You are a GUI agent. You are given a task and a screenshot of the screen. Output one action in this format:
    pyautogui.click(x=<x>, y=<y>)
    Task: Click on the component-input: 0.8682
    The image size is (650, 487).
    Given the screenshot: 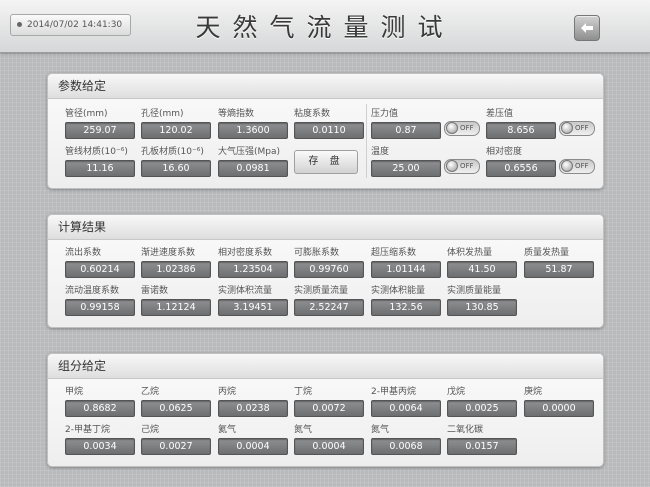 What is the action you would take?
    pyautogui.click(x=100, y=408)
    